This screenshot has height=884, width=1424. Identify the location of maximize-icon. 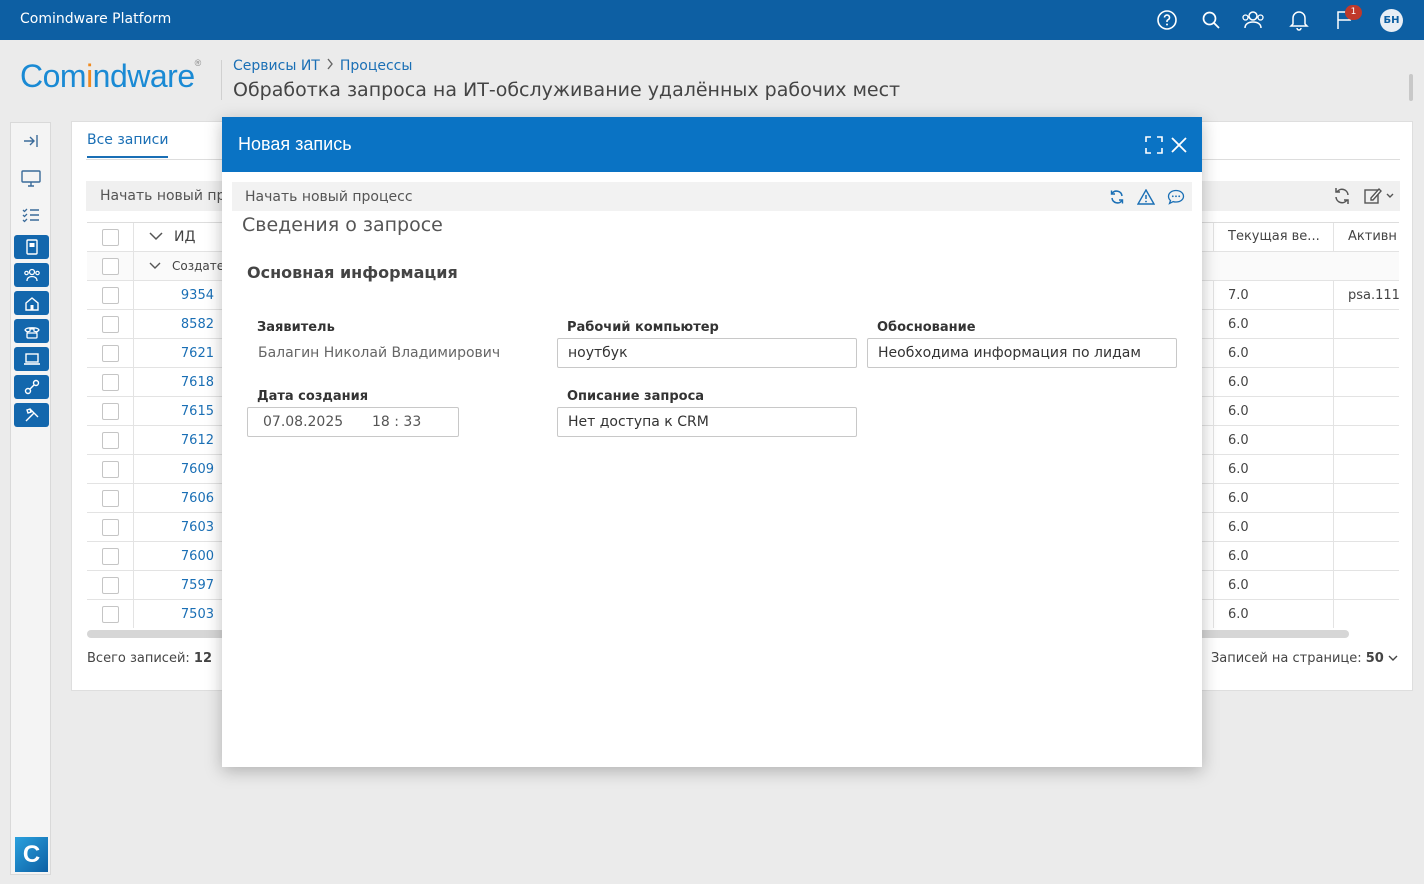
(1154, 145).